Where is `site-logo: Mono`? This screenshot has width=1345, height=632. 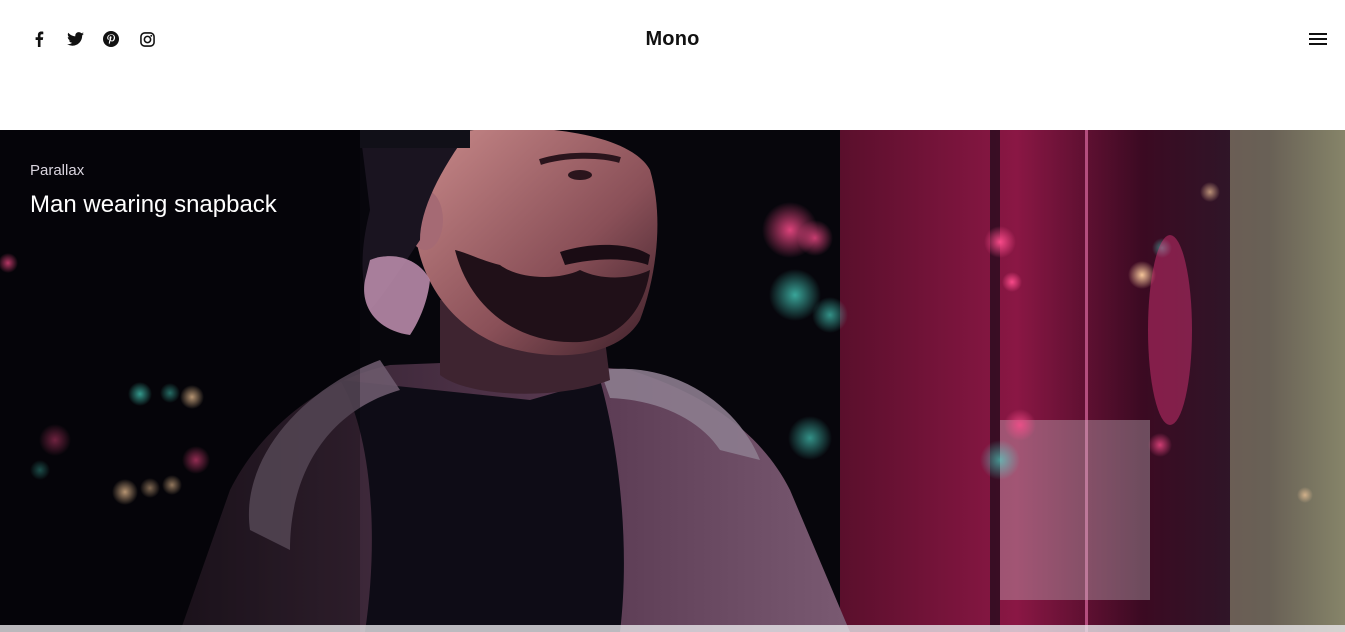 site-logo: Mono is located at coordinates (672, 39).